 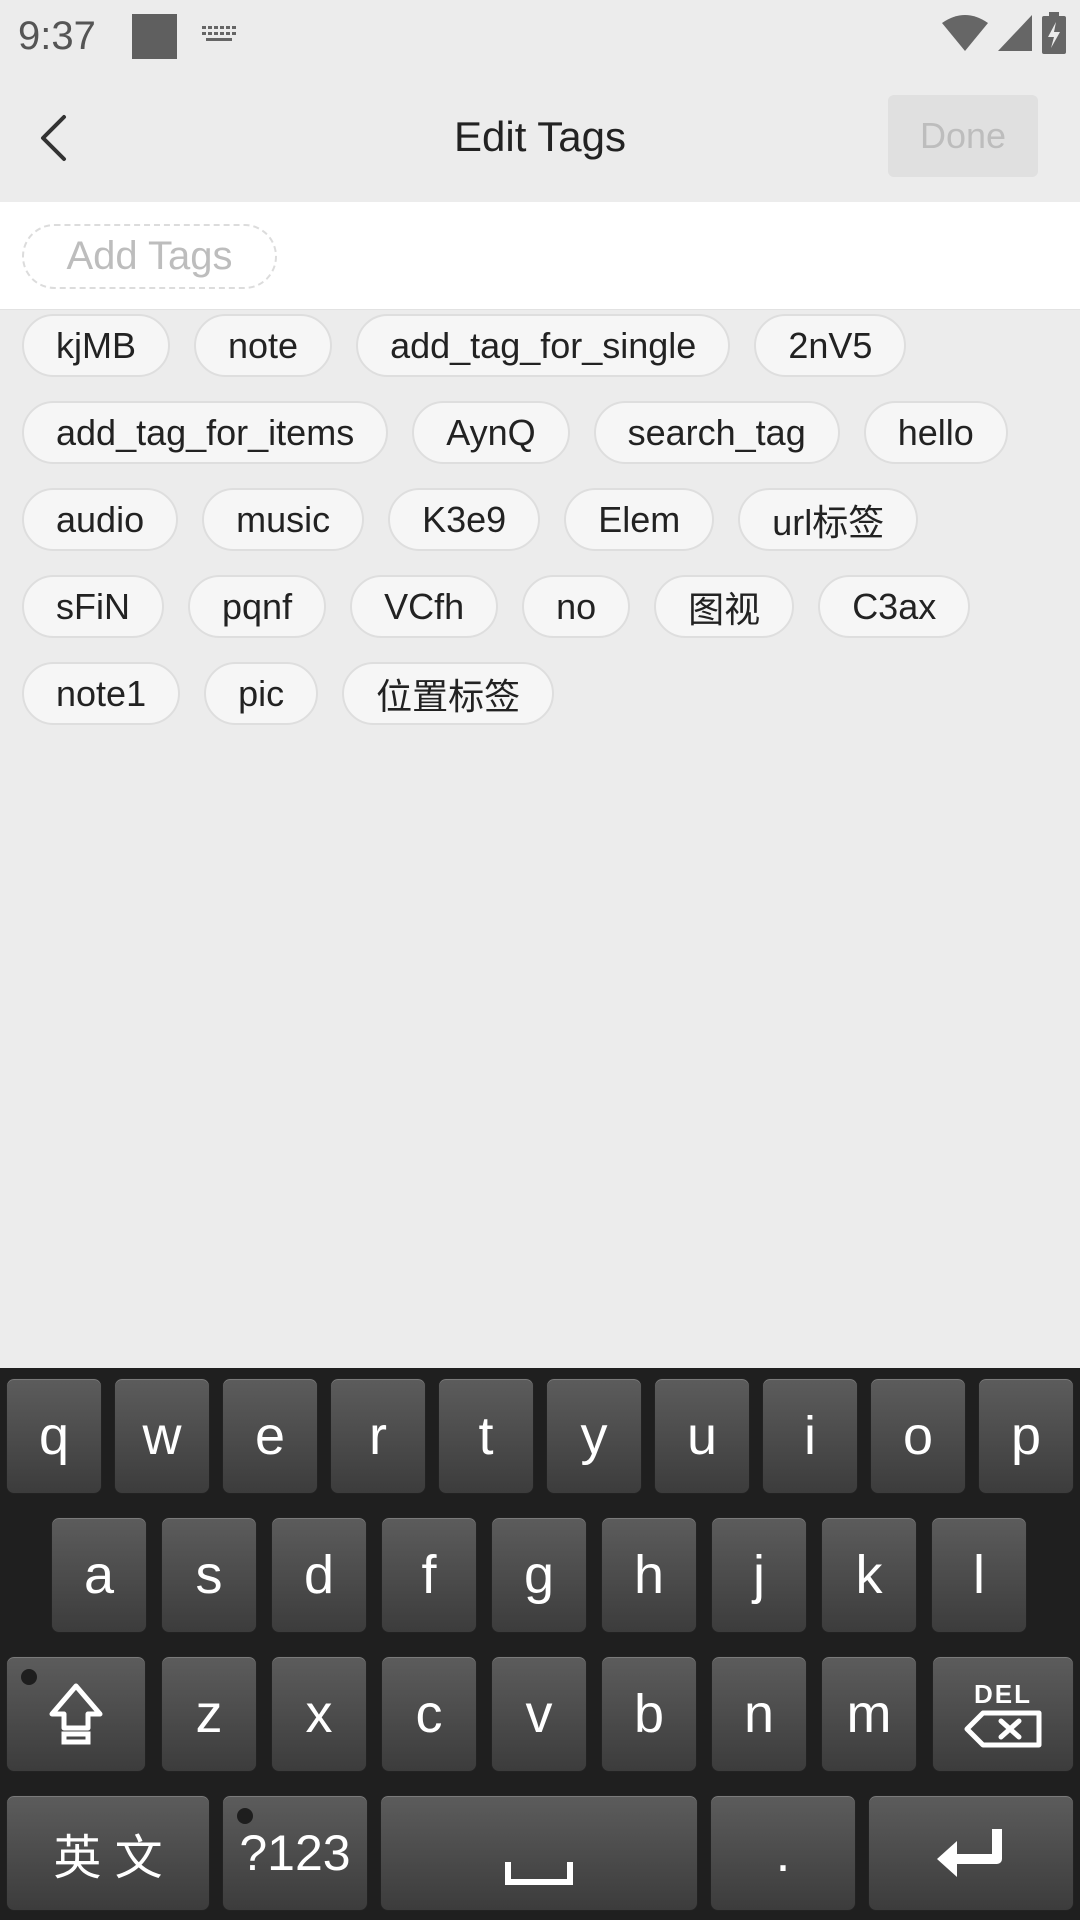 I want to click on tag-chip: audio, so click(x=100, y=519).